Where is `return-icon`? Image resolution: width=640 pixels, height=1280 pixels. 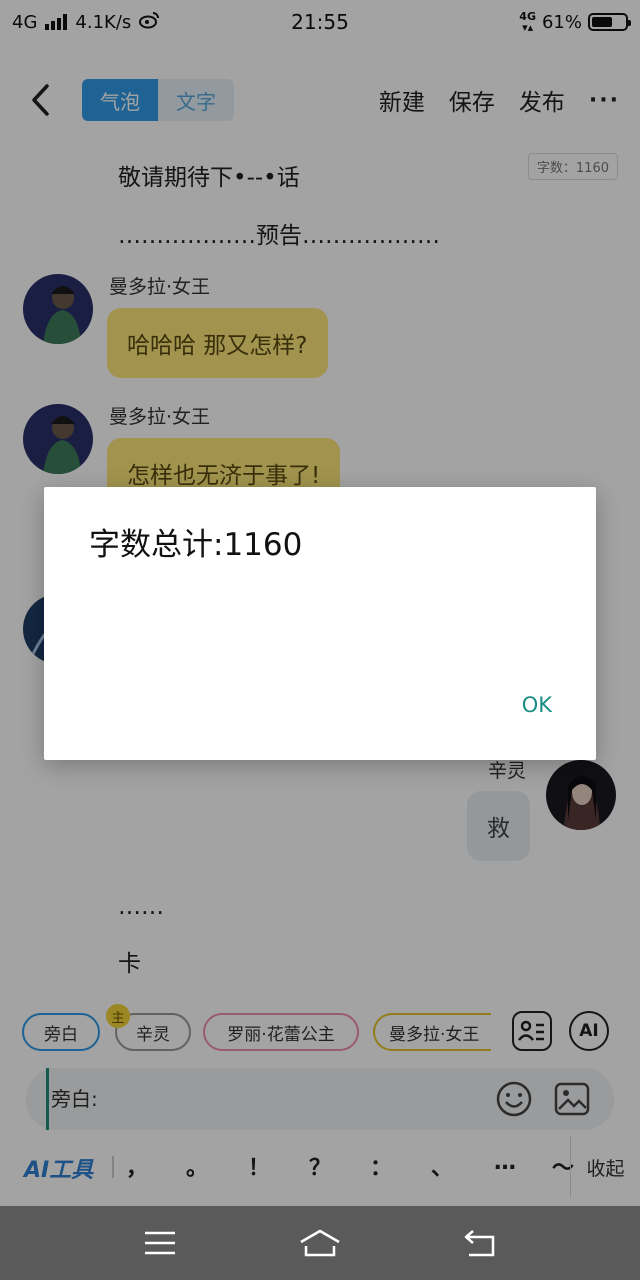
return-icon is located at coordinates (479, 1243).